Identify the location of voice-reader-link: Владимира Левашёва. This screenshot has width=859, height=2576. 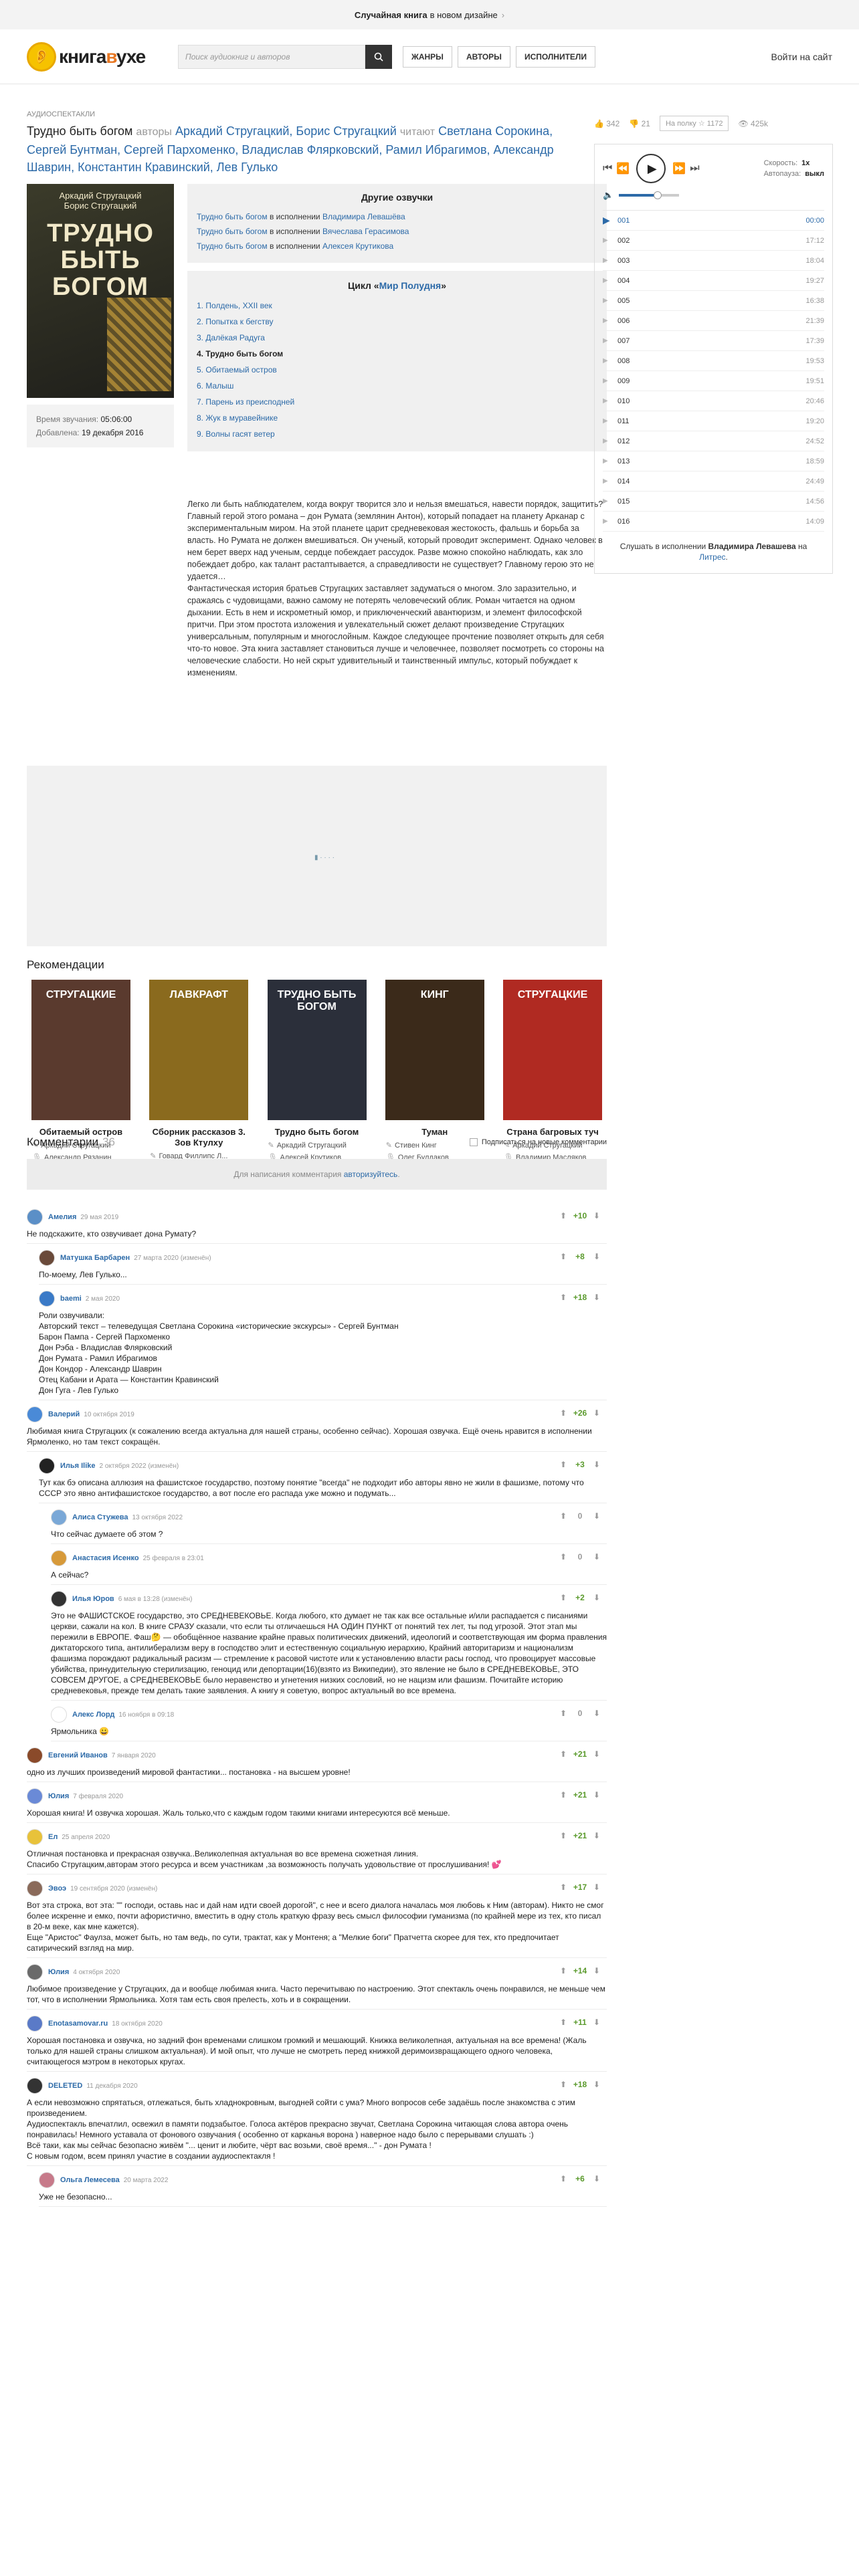
(363, 217).